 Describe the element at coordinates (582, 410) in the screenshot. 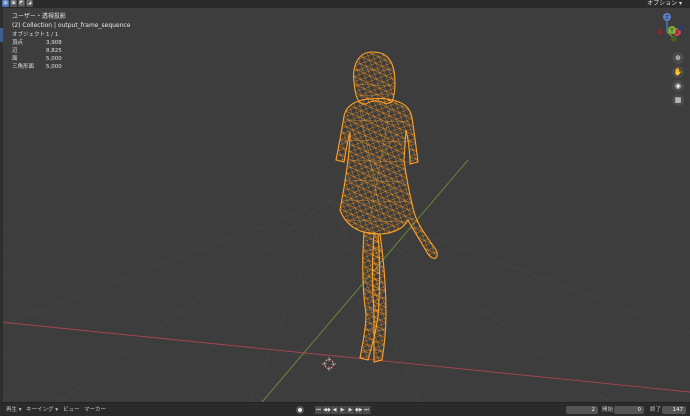

I see `current-frame-field: 2` at that location.